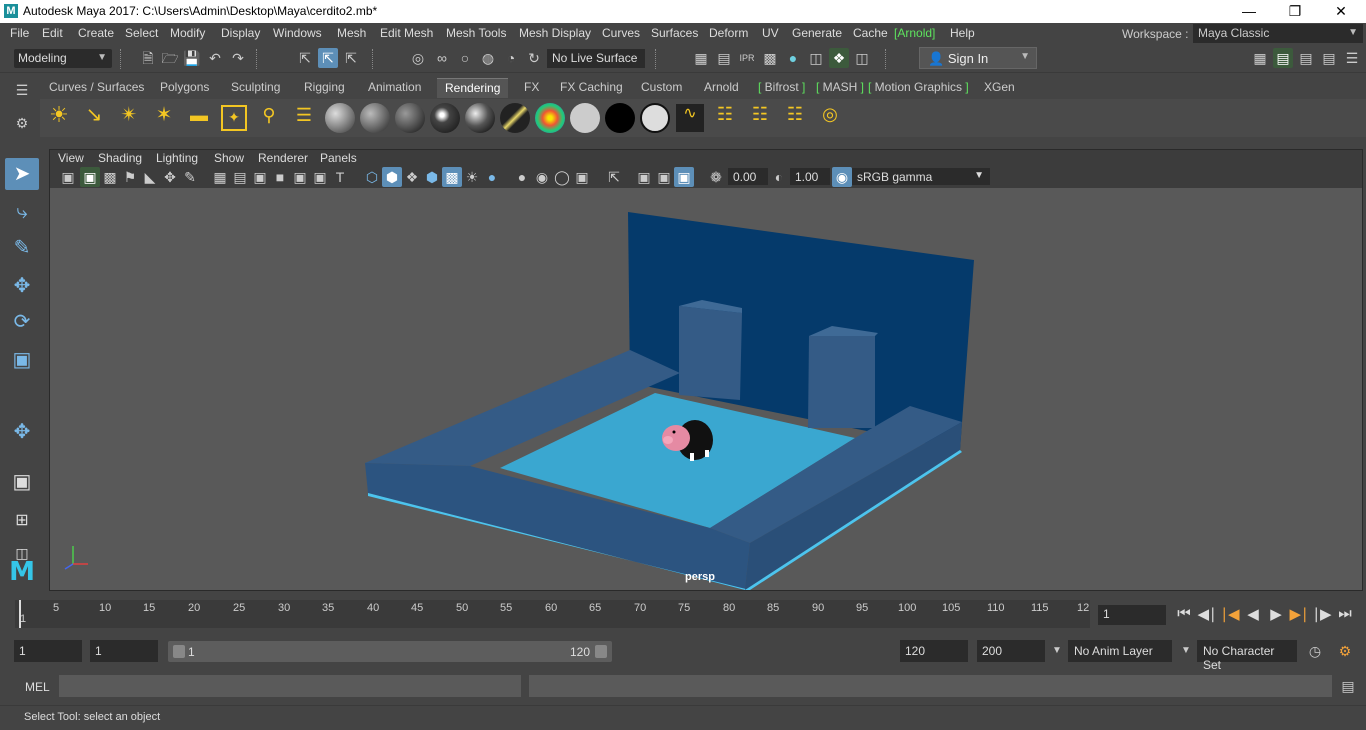  Describe the element at coordinates (531, 88) in the screenshot. I see `tab-fx: FX` at that location.